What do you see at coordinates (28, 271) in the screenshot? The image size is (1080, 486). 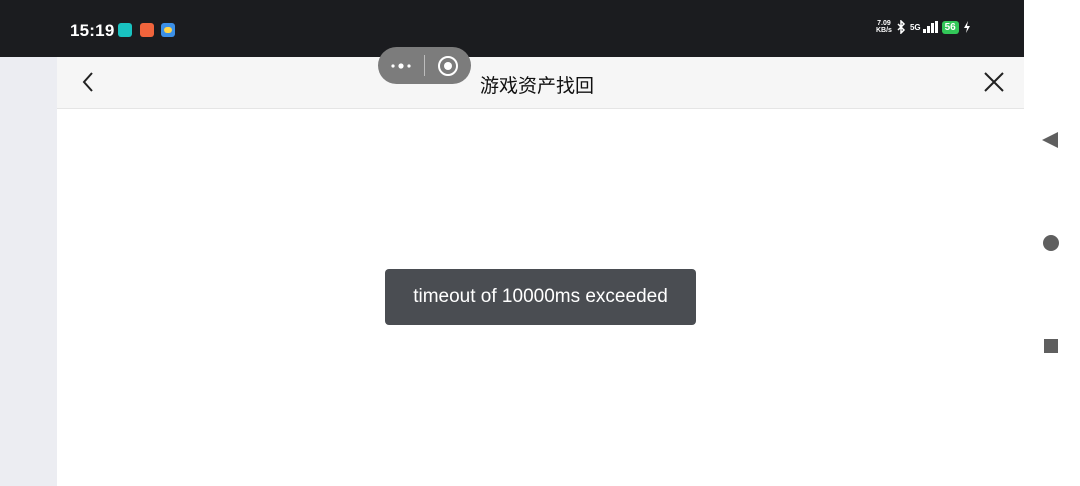 I see `left-gutter` at bounding box center [28, 271].